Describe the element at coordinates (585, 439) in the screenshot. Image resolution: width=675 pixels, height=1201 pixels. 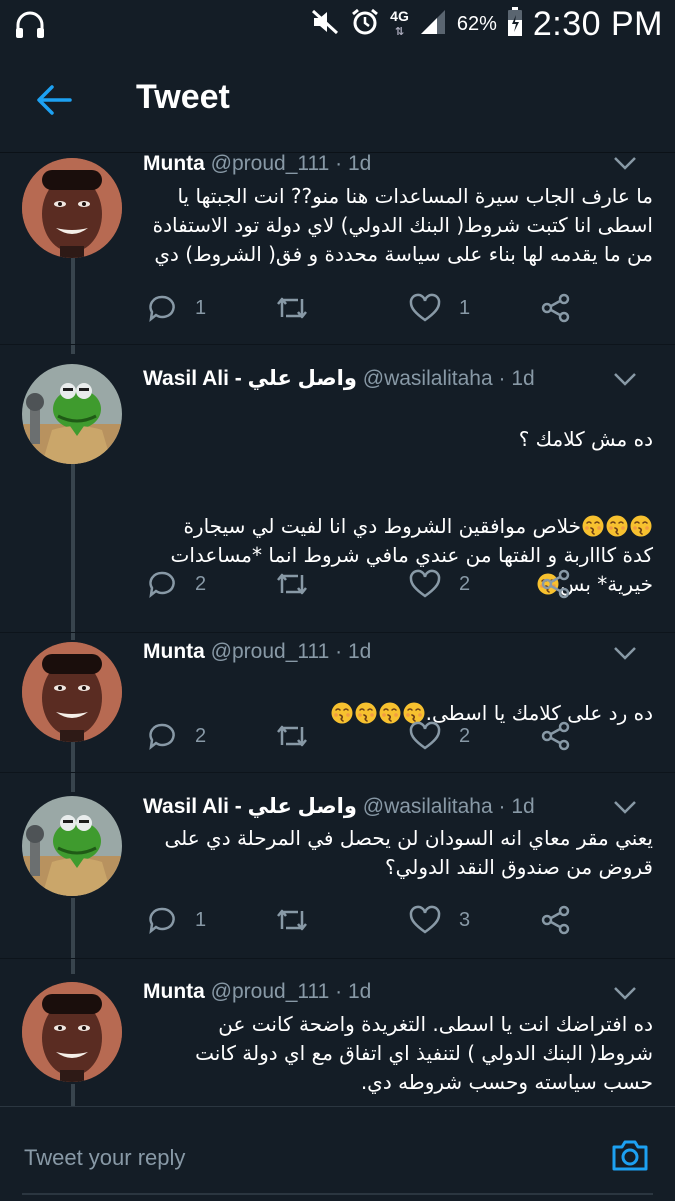
I see `tweet-text-line: ده مش كلامك ؟` at that location.